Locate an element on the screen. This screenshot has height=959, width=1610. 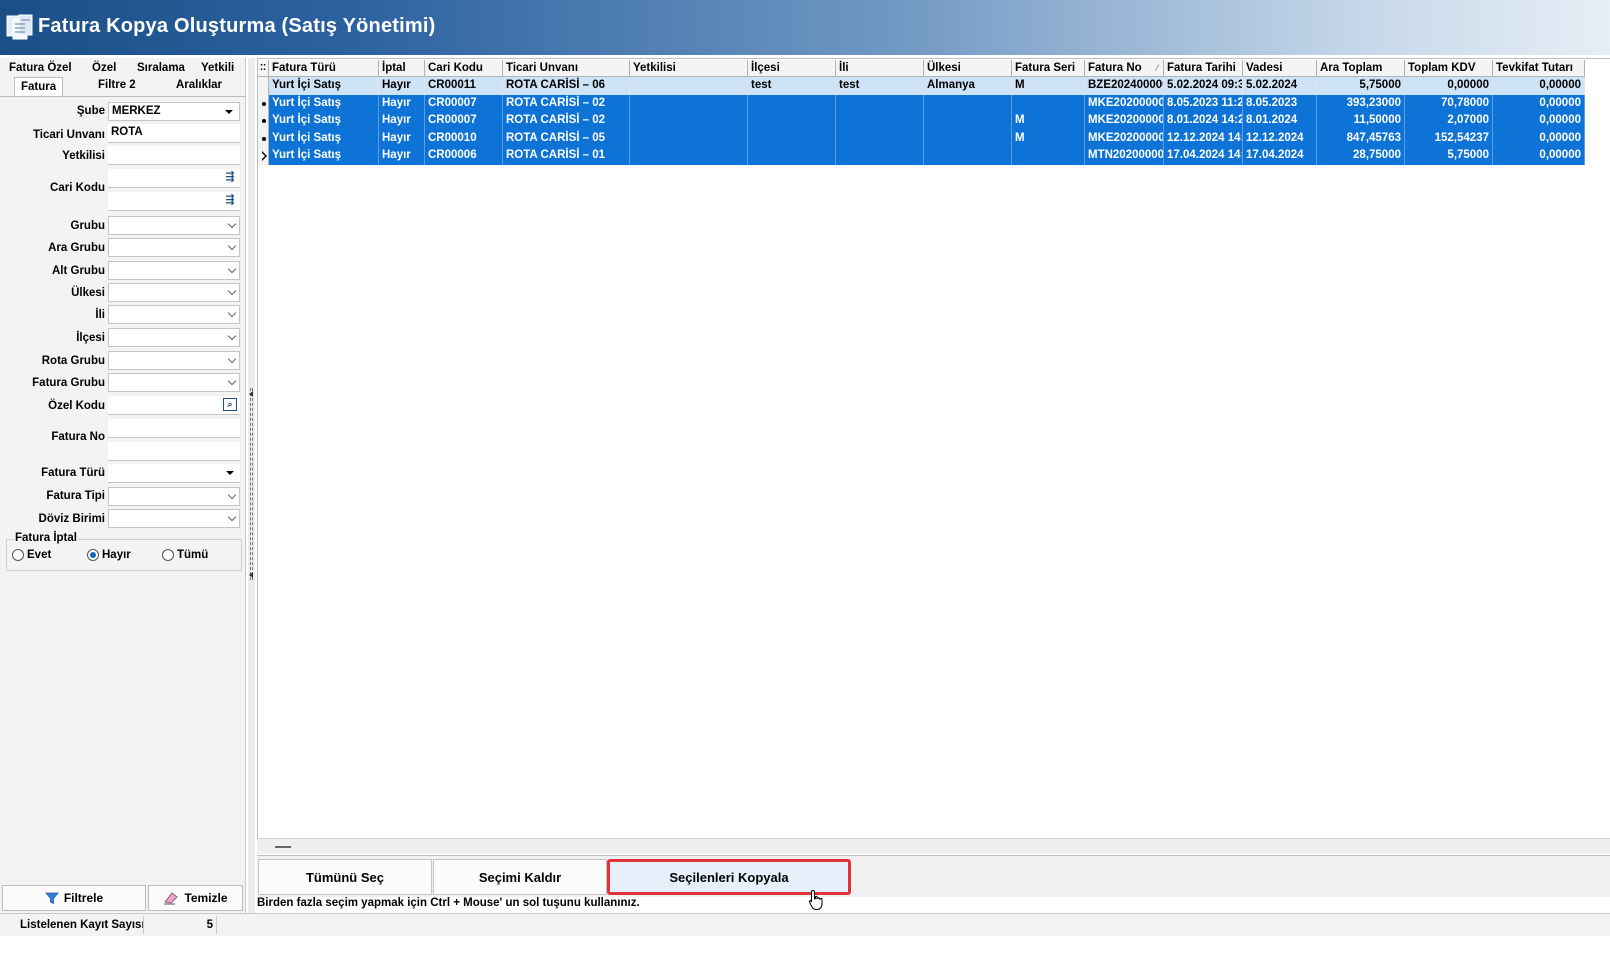
yetkilisi-input is located at coordinates (174, 155).